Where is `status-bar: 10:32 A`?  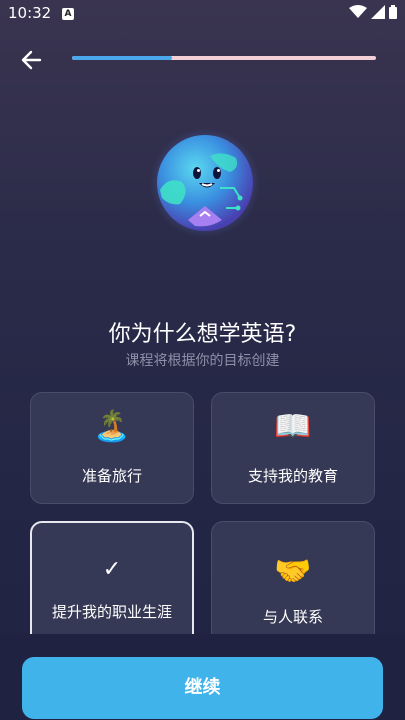
status-bar: 10:32 A is located at coordinates (202, 14).